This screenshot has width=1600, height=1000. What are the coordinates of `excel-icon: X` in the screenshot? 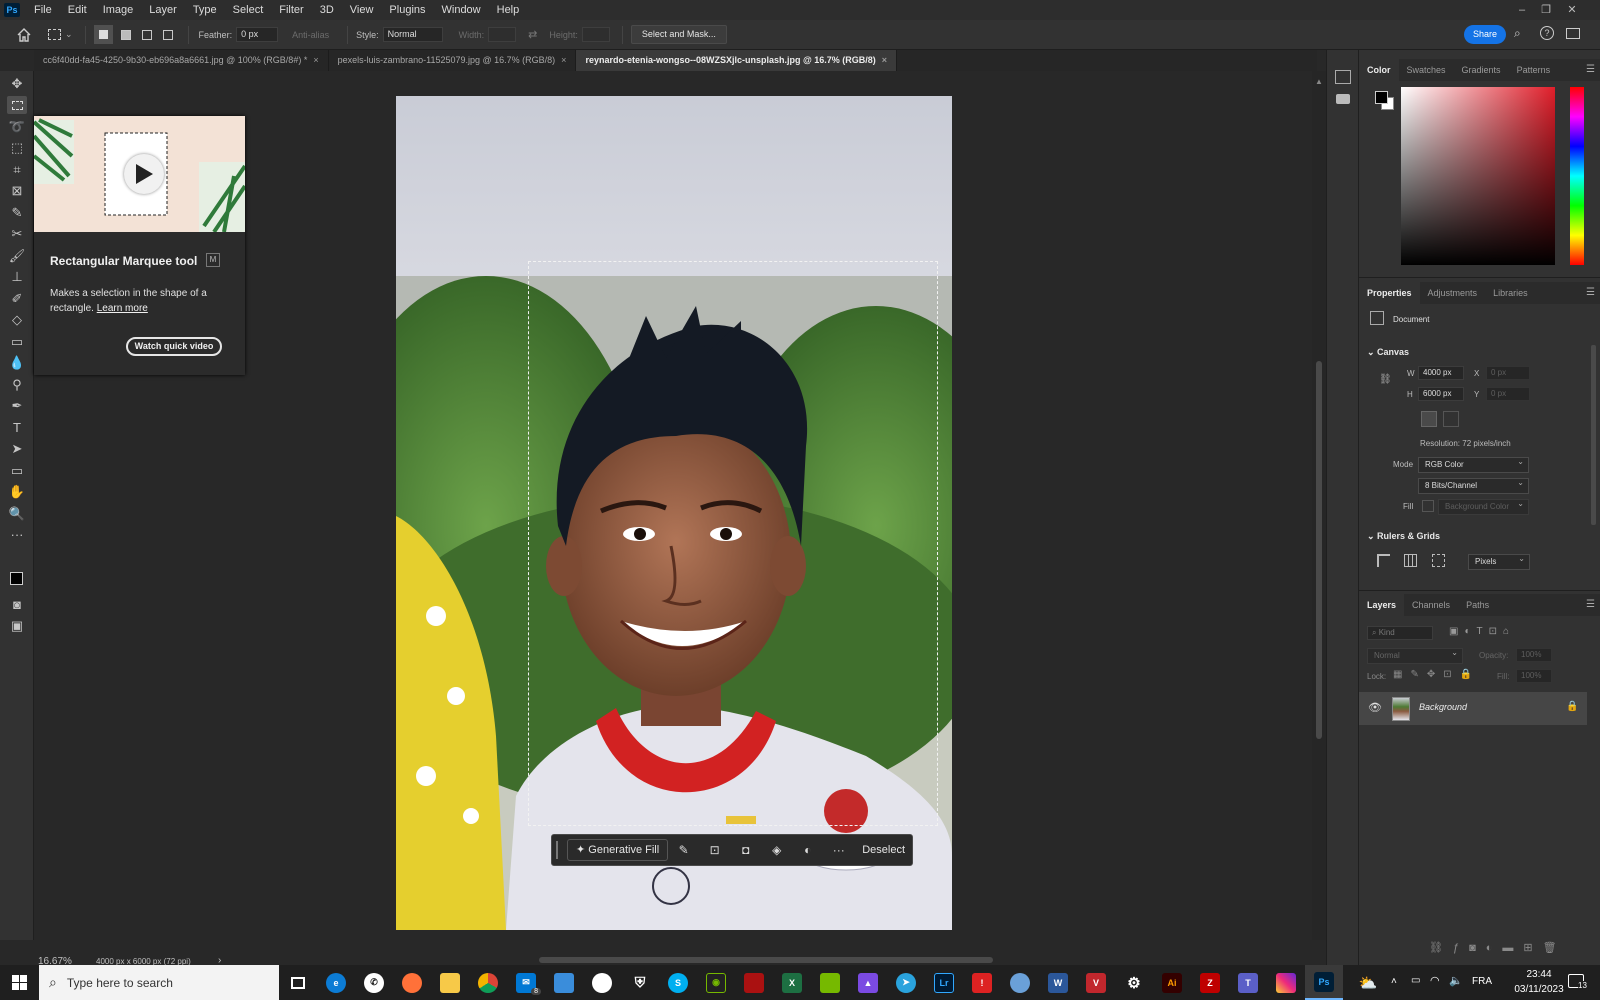 It's located at (792, 982).